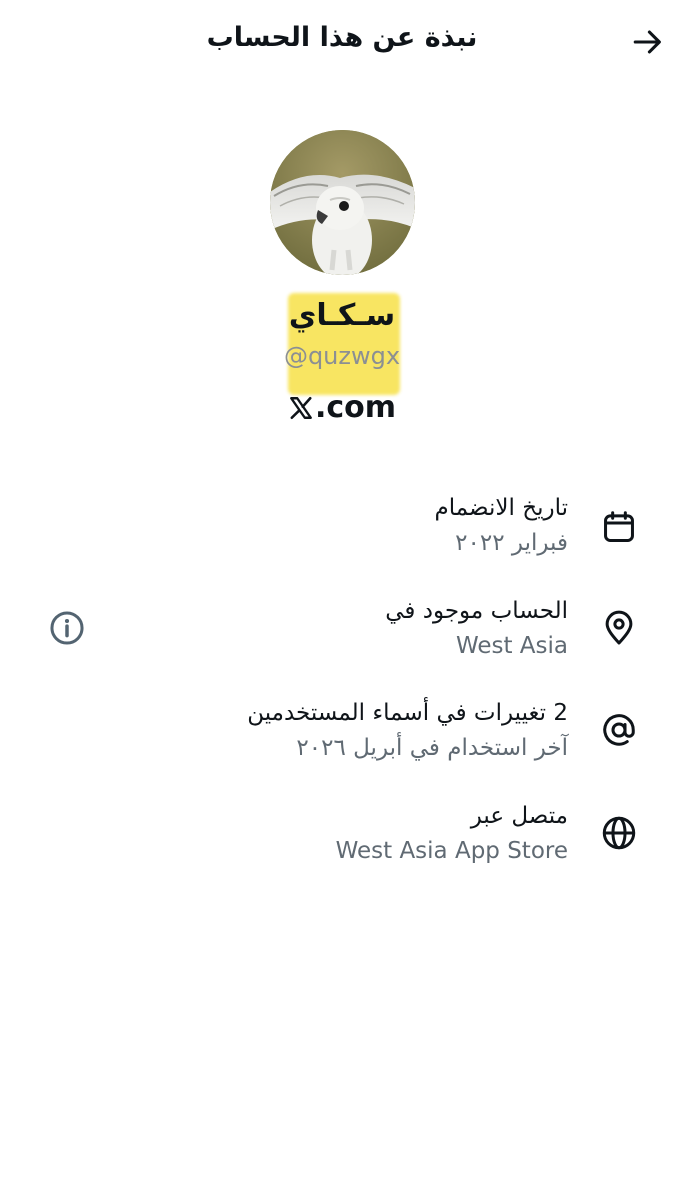  I want to click on site-label: .com, so click(342, 407).